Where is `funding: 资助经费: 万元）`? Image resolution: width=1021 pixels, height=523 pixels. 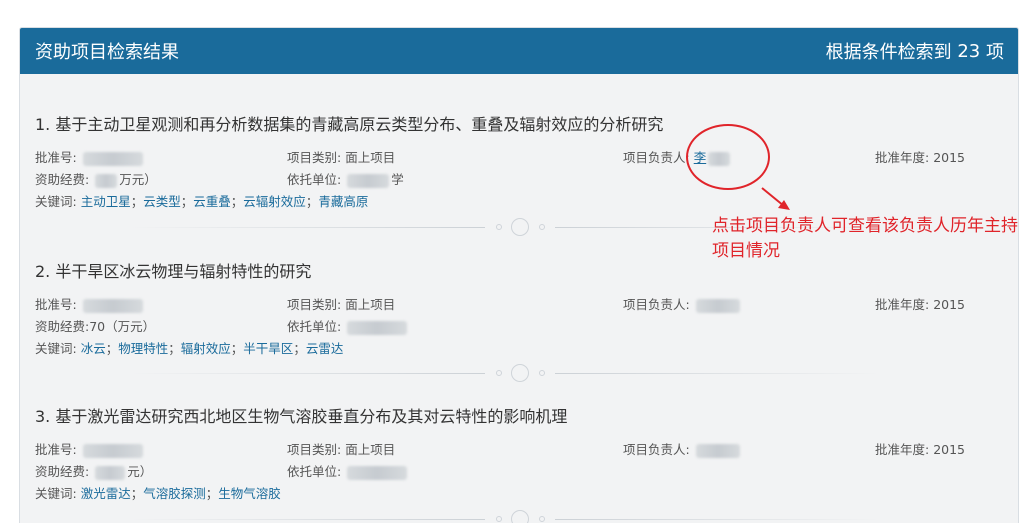 funding: 资助经费: 万元） is located at coordinates (96, 180).